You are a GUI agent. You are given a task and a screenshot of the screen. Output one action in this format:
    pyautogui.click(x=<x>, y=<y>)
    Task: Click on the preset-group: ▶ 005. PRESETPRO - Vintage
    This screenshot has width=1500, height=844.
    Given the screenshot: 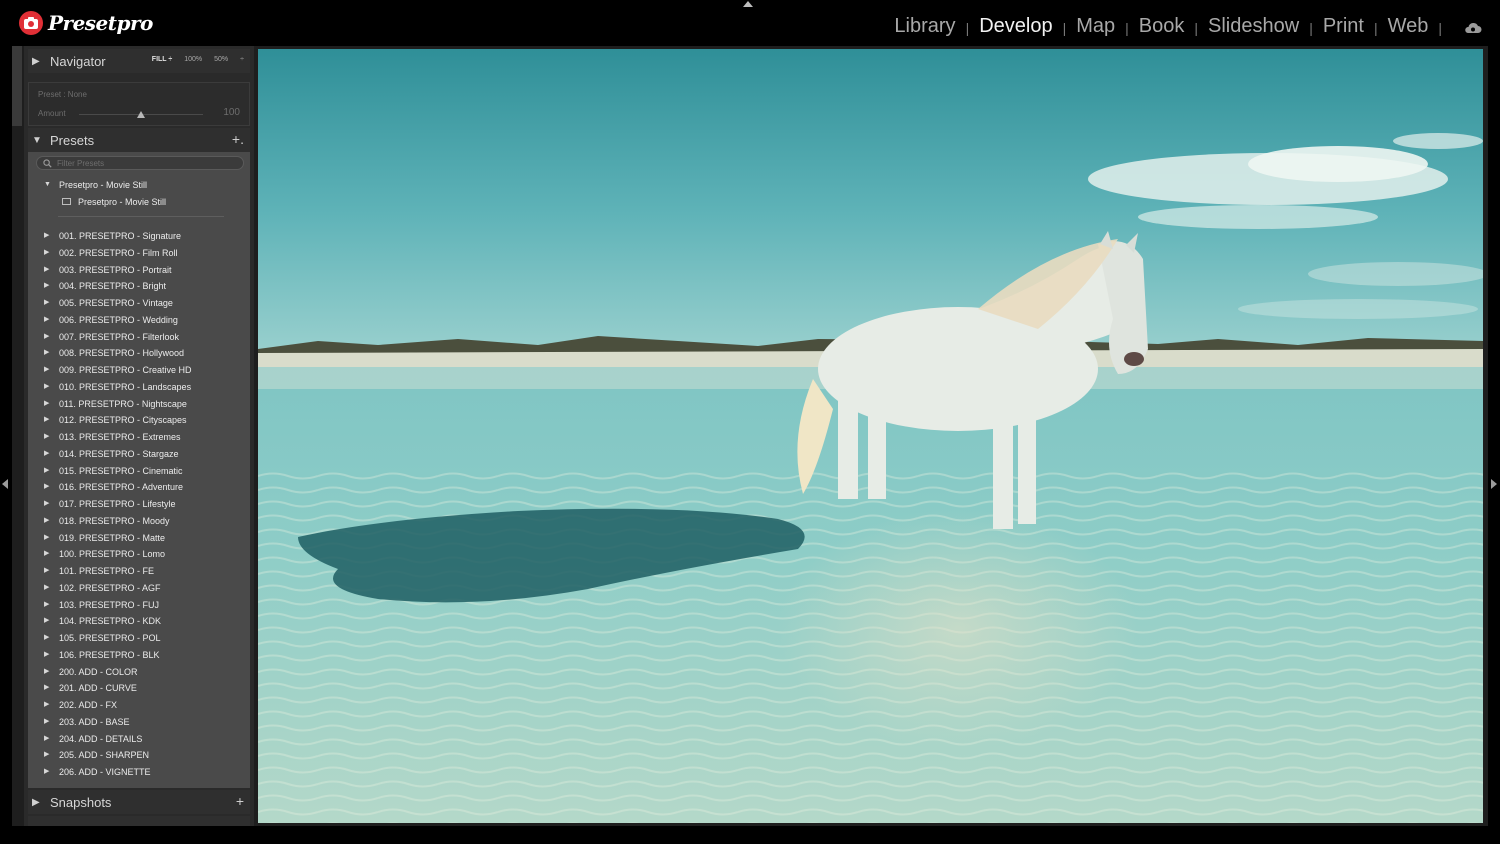 What is the action you would take?
    pyautogui.click(x=139, y=303)
    